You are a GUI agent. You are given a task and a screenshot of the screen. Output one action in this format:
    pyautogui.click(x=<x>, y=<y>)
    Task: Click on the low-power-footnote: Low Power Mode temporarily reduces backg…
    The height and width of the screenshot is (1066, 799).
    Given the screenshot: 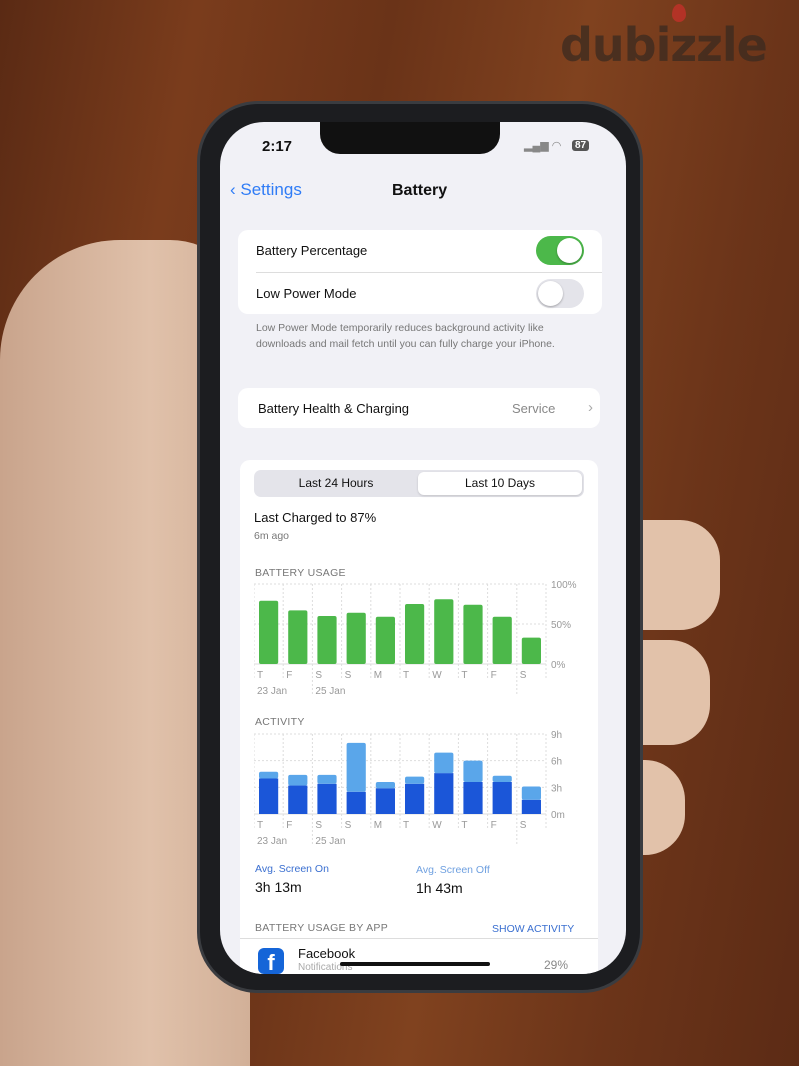 What is the action you would take?
    pyautogui.click(x=405, y=336)
    